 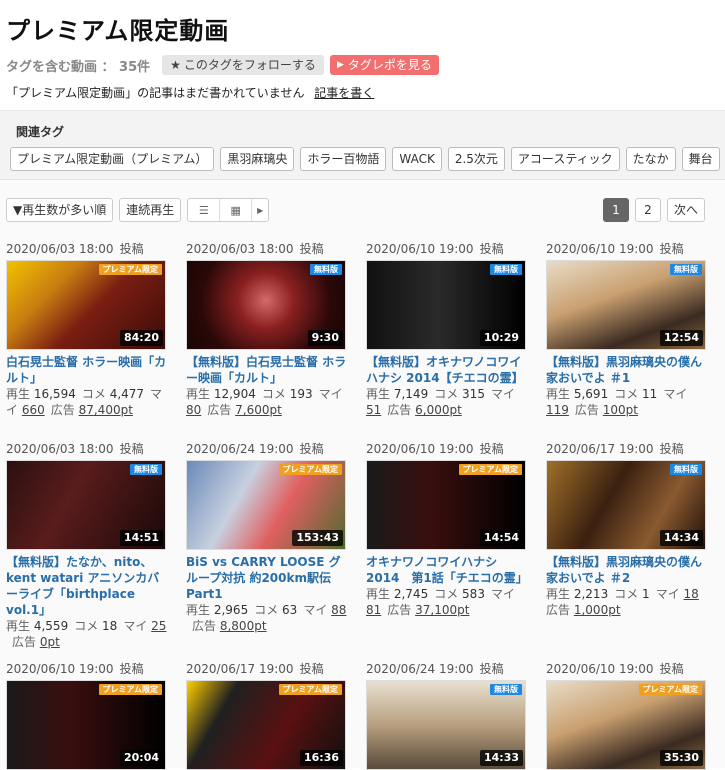 What do you see at coordinates (557, 410) in the screenshot?
I see `mylist-count-link: 119` at bounding box center [557, 410].